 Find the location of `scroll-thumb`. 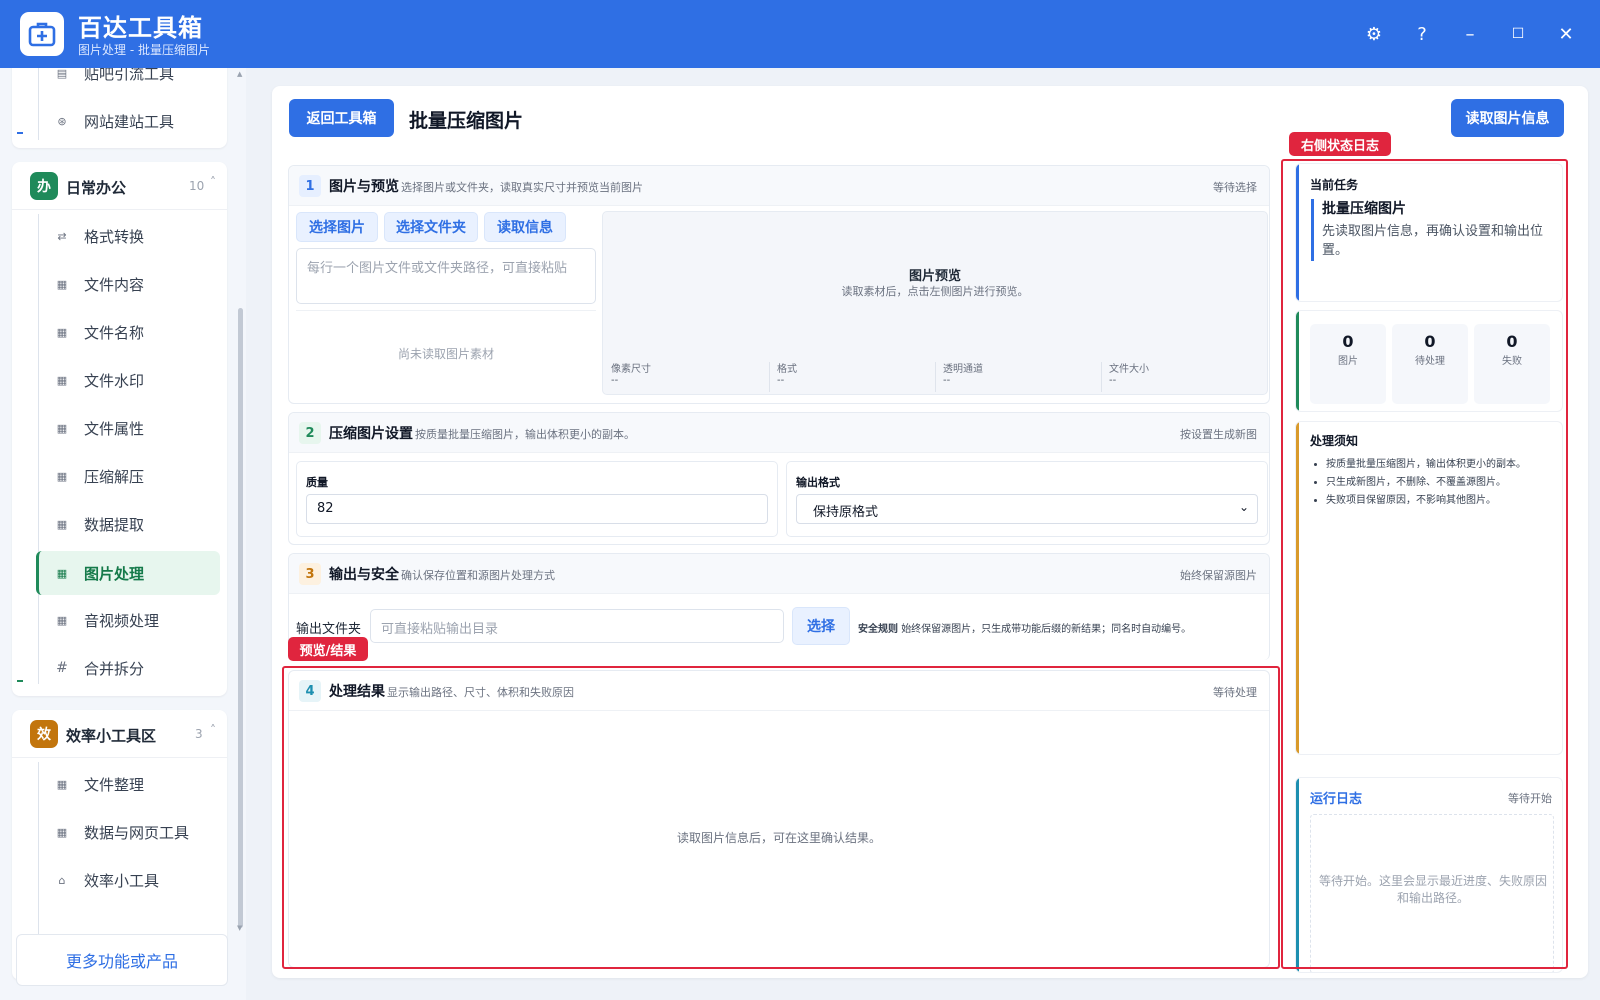

scroll-thumb is located at coordinates (240, 618).